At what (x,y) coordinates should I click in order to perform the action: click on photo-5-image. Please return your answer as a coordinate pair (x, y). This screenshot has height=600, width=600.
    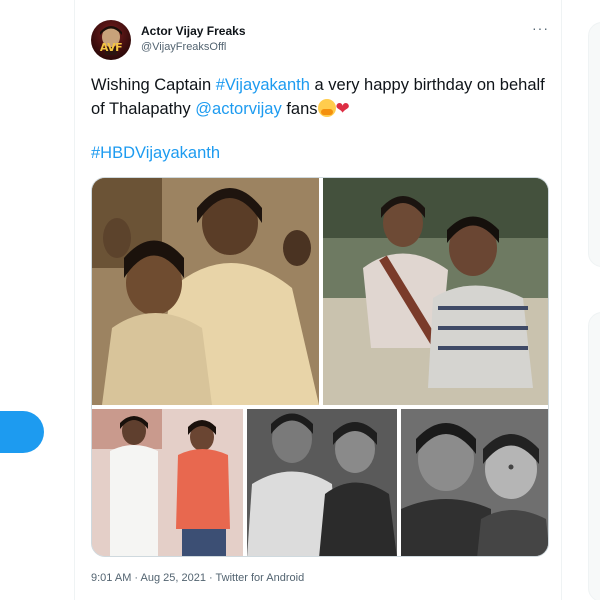
    Looking at the image, I should click on (474, 482).